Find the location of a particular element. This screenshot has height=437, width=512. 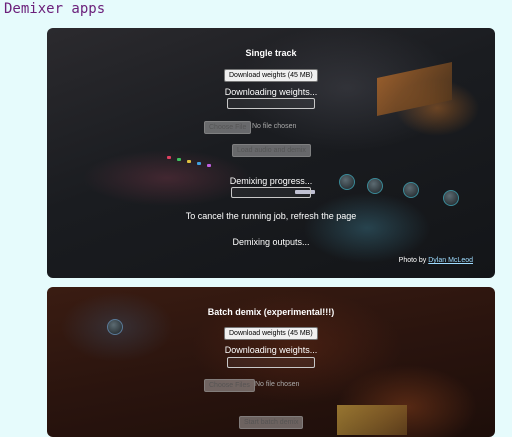

photo-credit-link: Dylan McLeod is located at coordinates (450, 260).